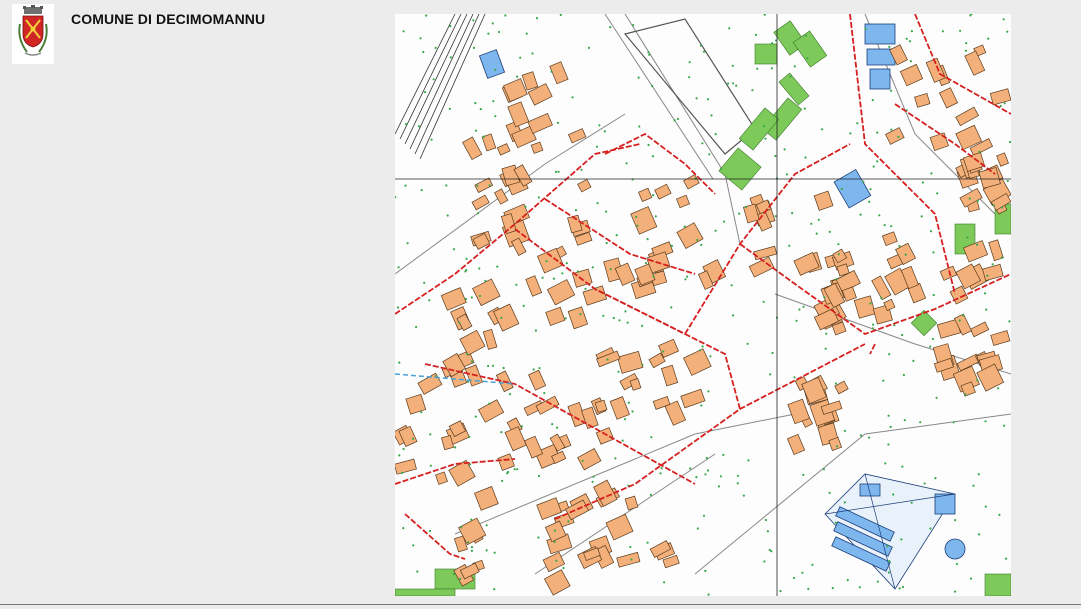 This screenshot has height=609, width=1081. What do you see at coordinates (168, 19) in the screenshot?
I see `page-title: COMUNE DI DECIMOMANNU` at bounding box center [168, 19].